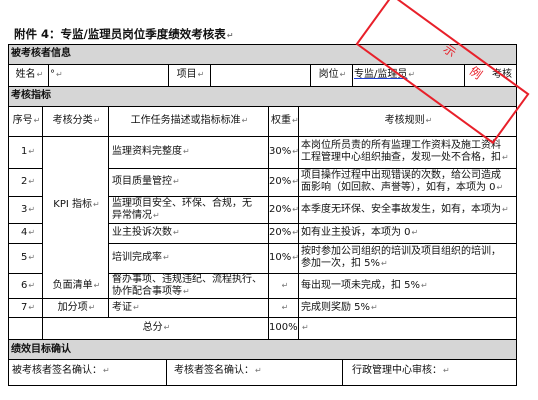 The width and height of the screenshot is (538, 400). What do you see at coordinates (28, 257) in the screenshot?
I see `row-5-seq: 5↵` at bounding box center [28, 257].